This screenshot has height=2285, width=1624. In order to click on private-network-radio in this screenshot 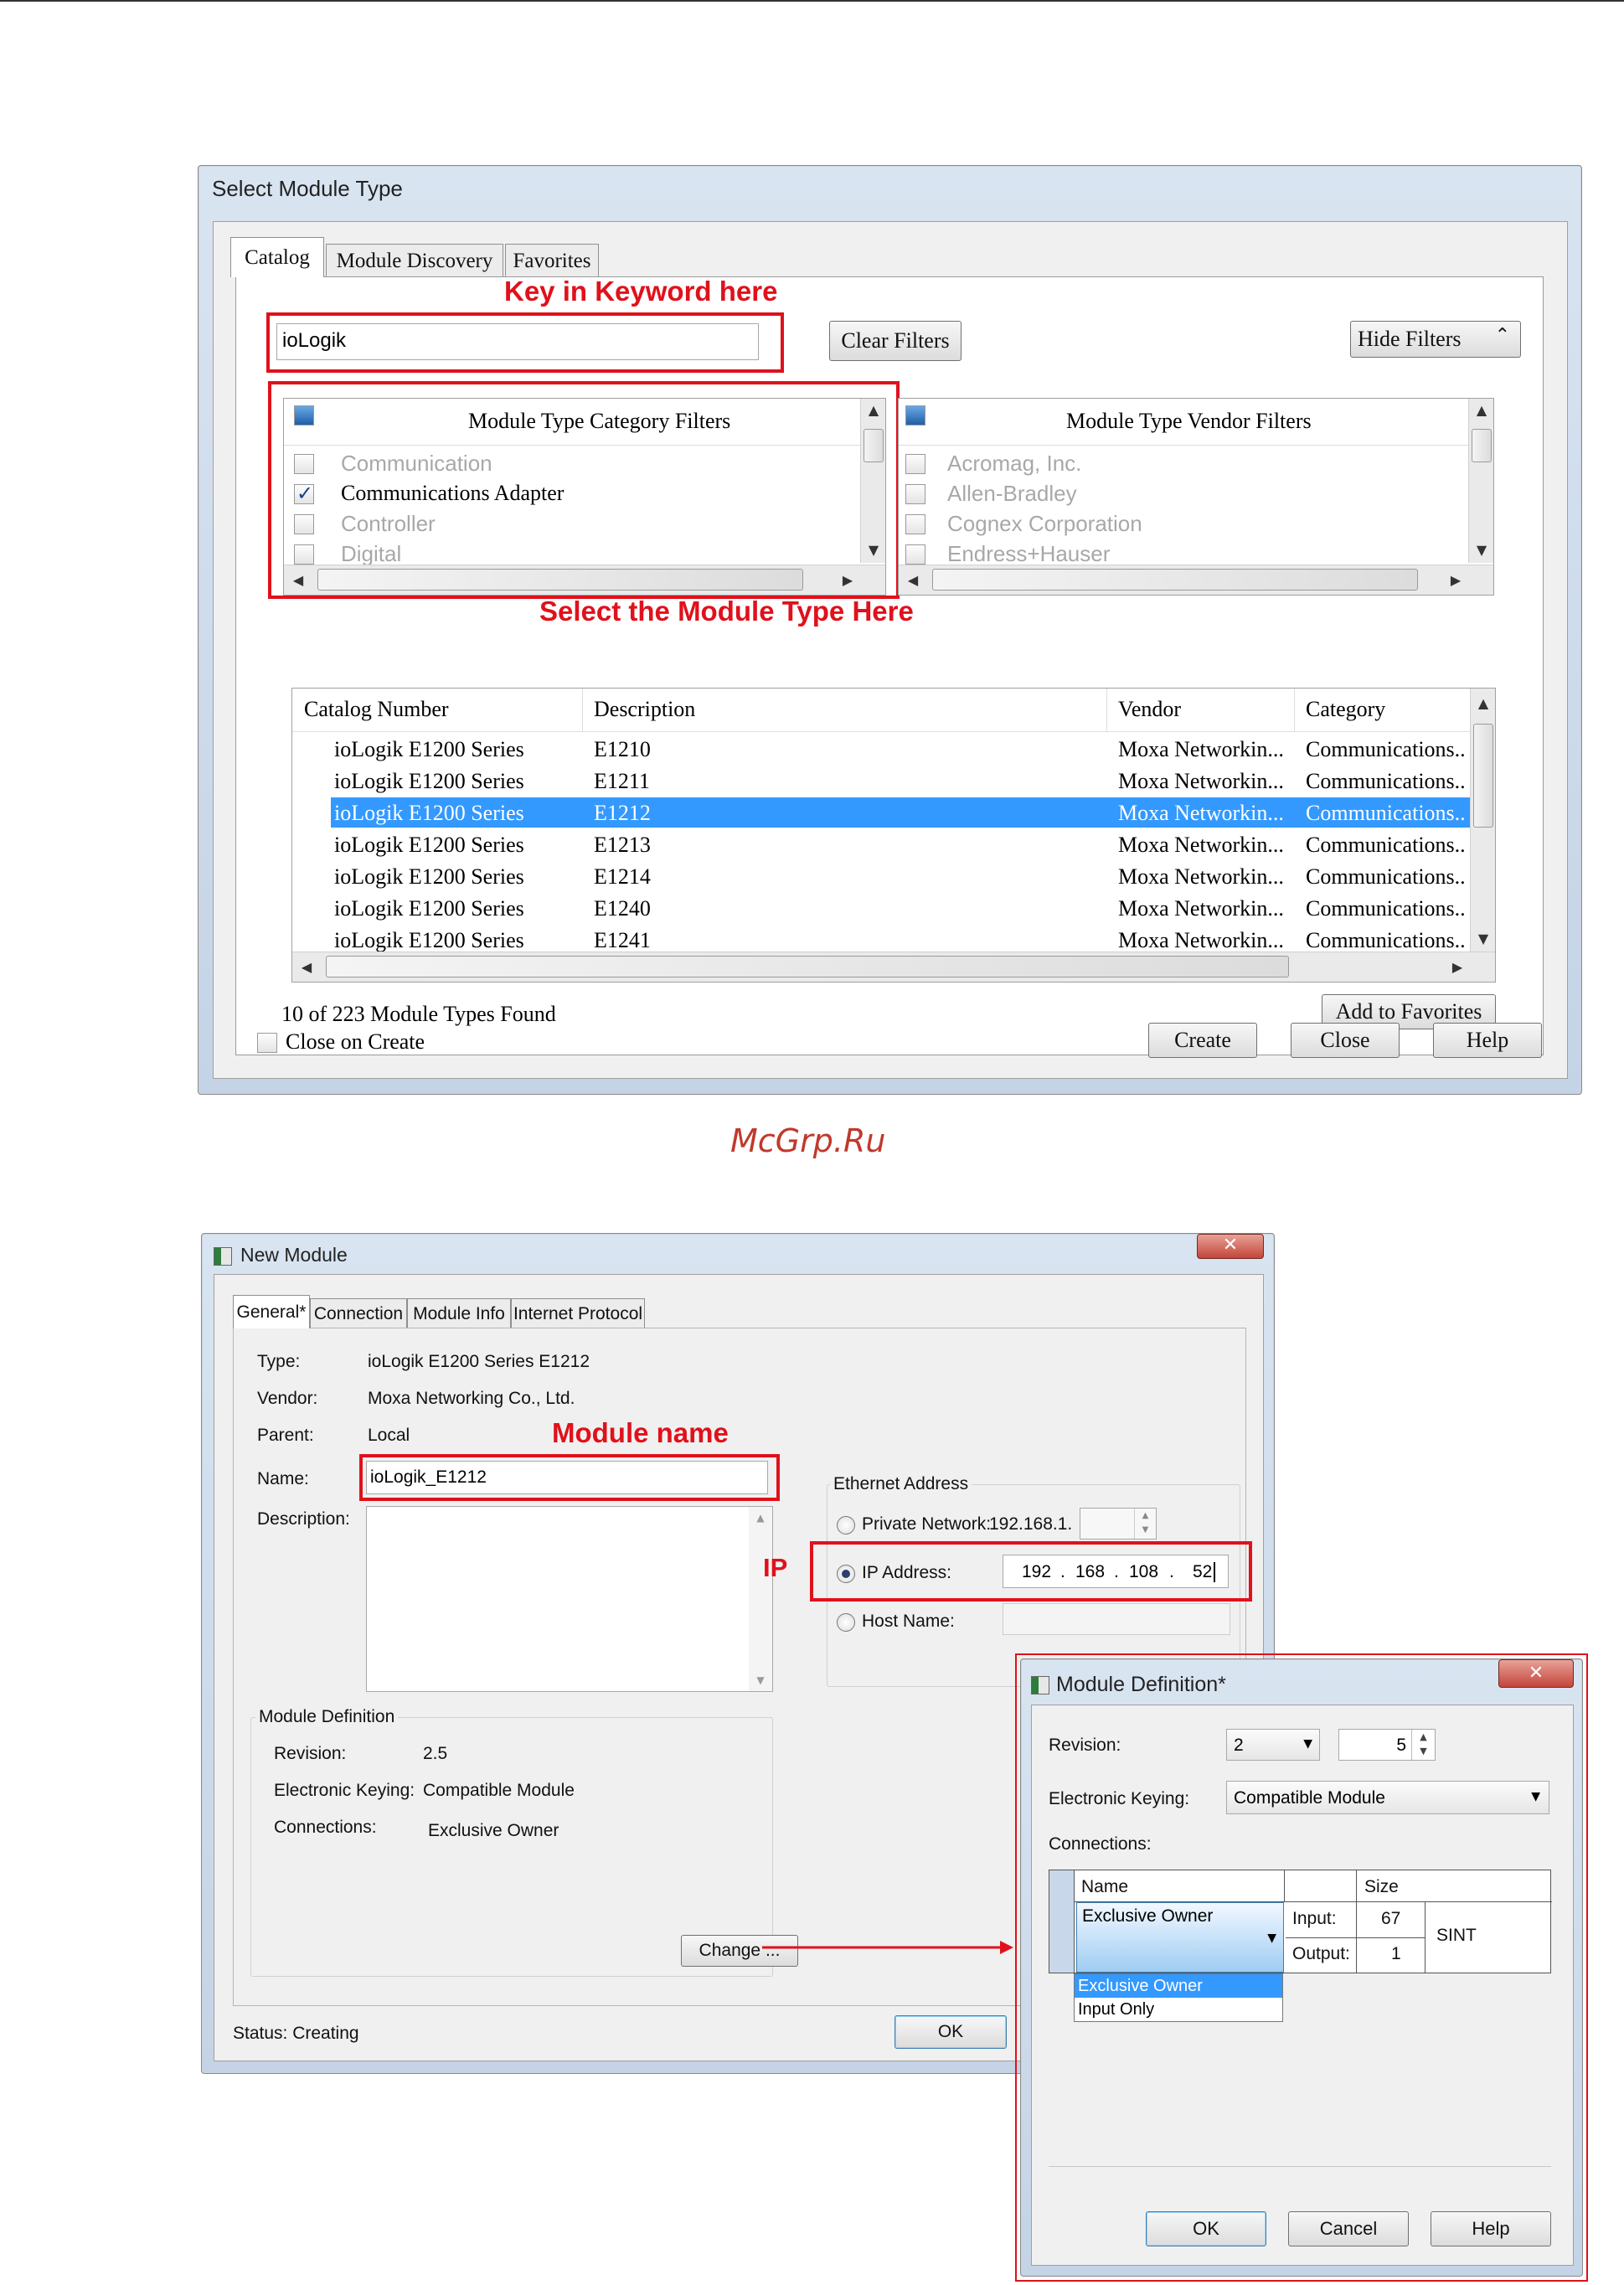, I will do `click(846, 1526)`.